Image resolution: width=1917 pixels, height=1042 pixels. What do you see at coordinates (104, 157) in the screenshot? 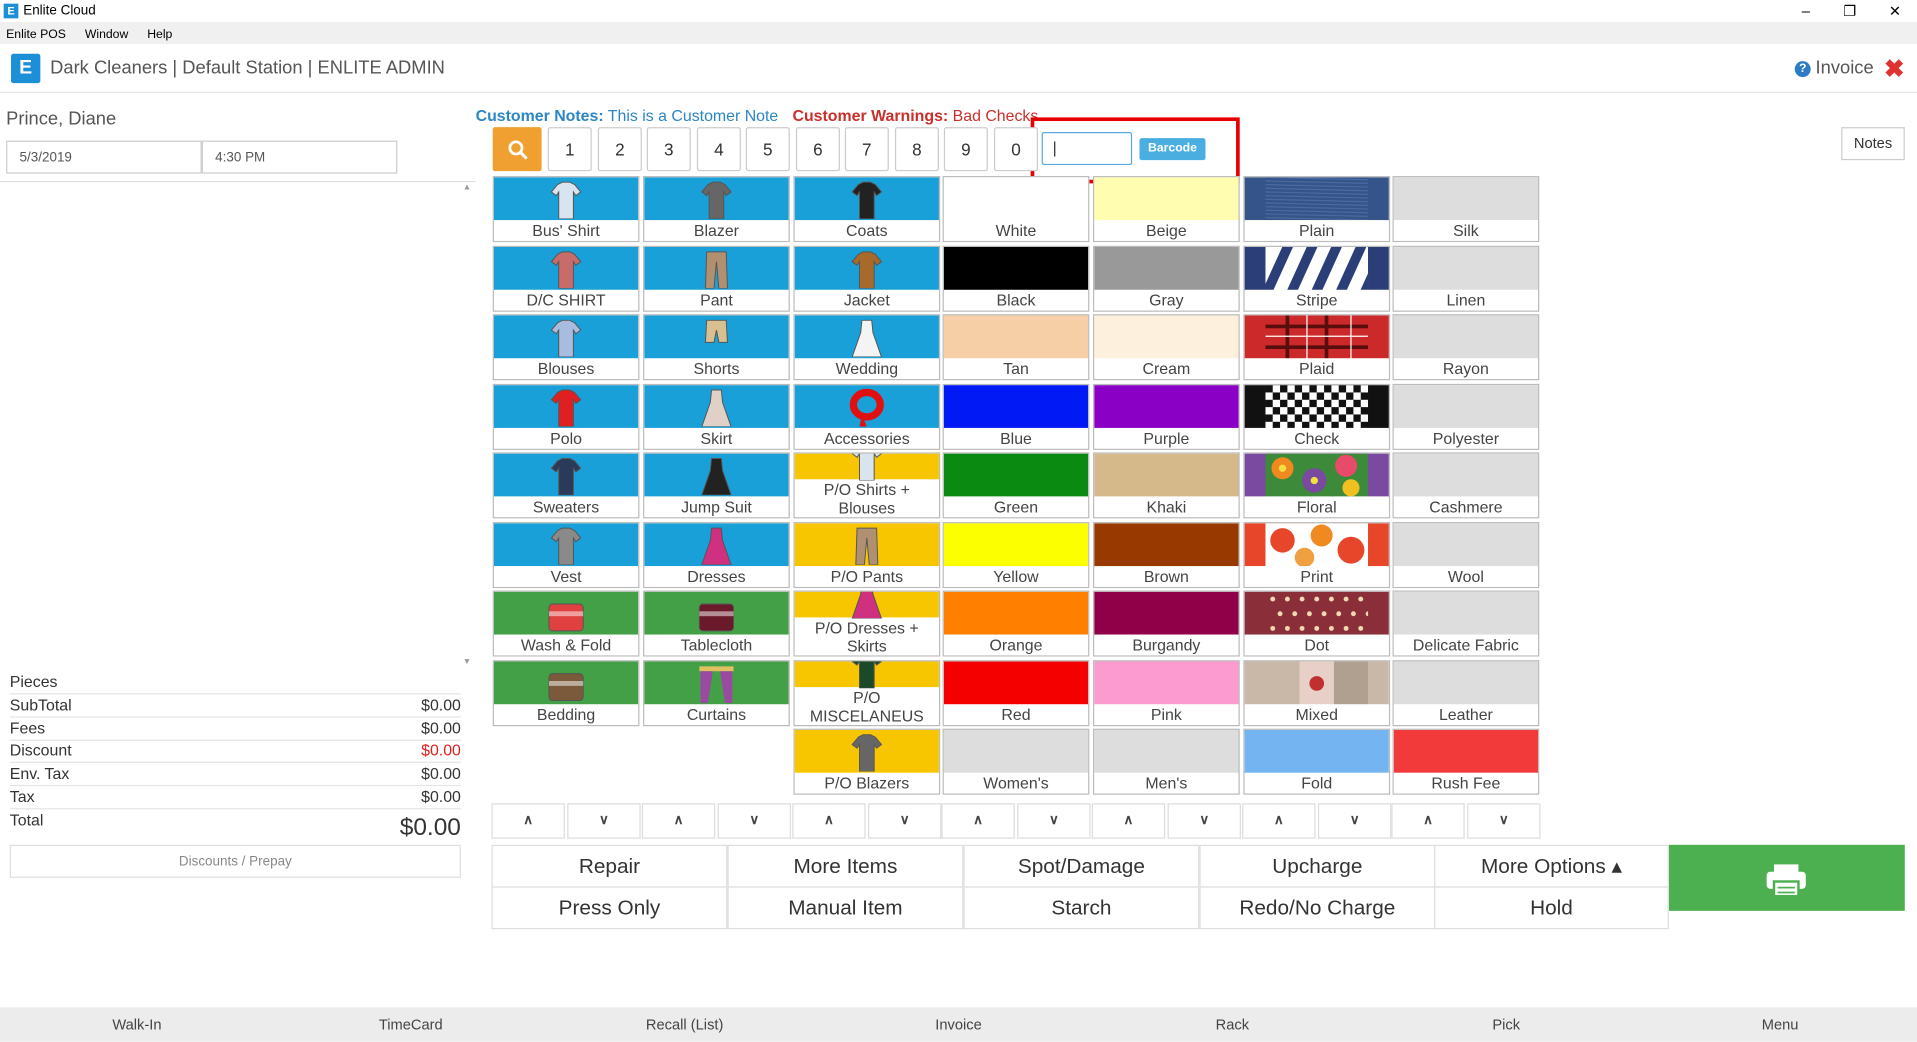
I see `date-field: 5/3/2019` at bounding box center [104, 157].